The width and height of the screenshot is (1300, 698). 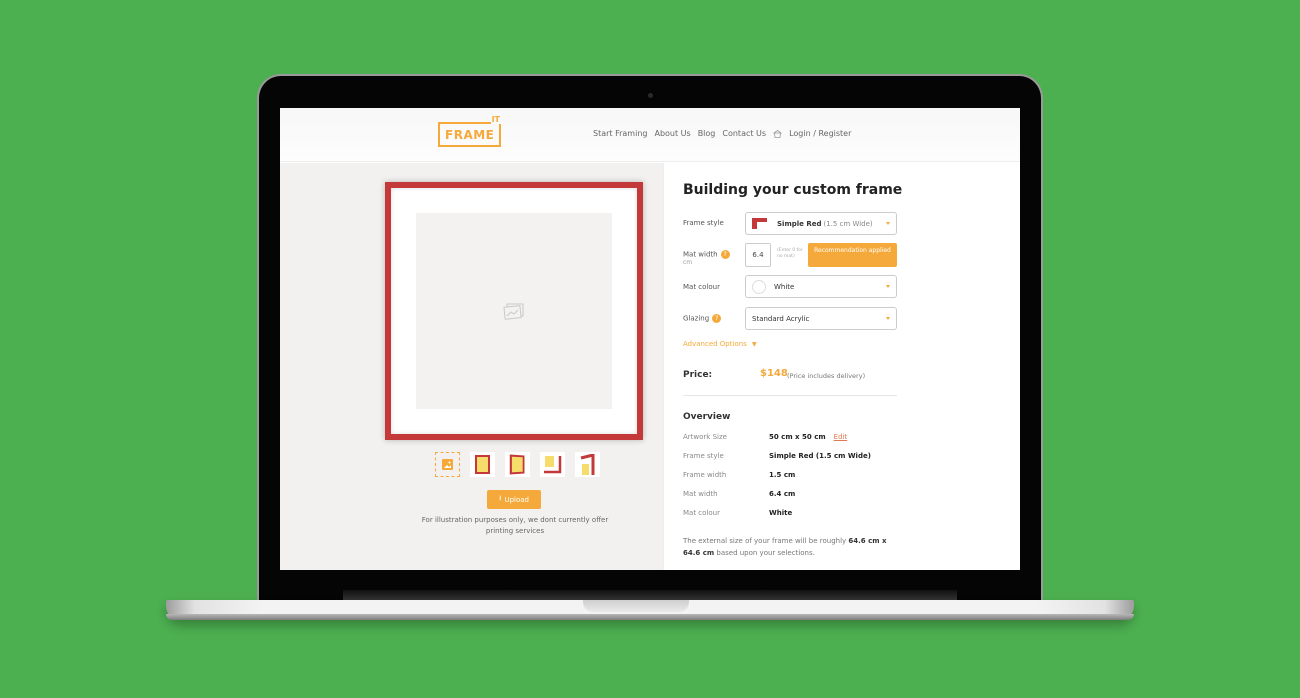 I want to click on frame-style-label: Frame style, so click(x=703, y=223).